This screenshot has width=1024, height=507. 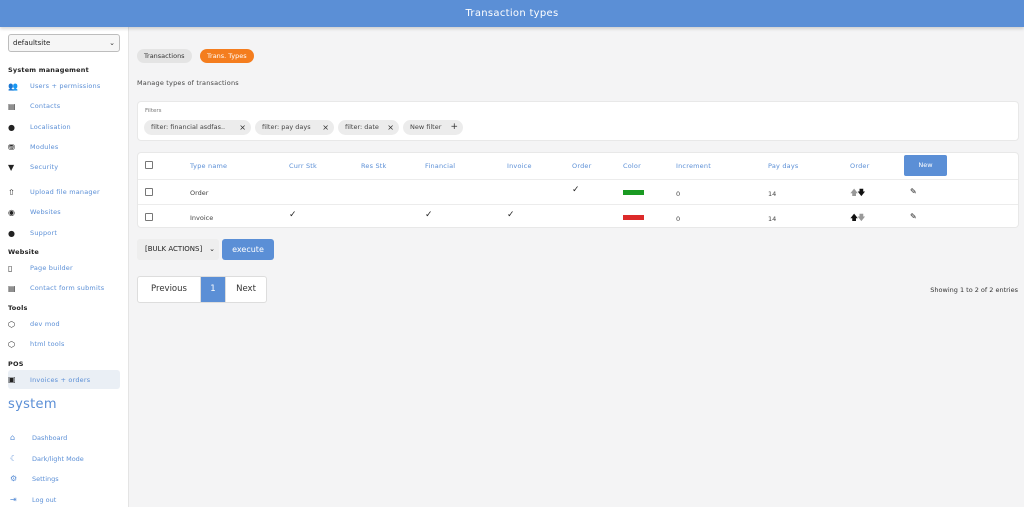 I want to click on sidebar-item-label: Contacts, so click(x=45, y=106).